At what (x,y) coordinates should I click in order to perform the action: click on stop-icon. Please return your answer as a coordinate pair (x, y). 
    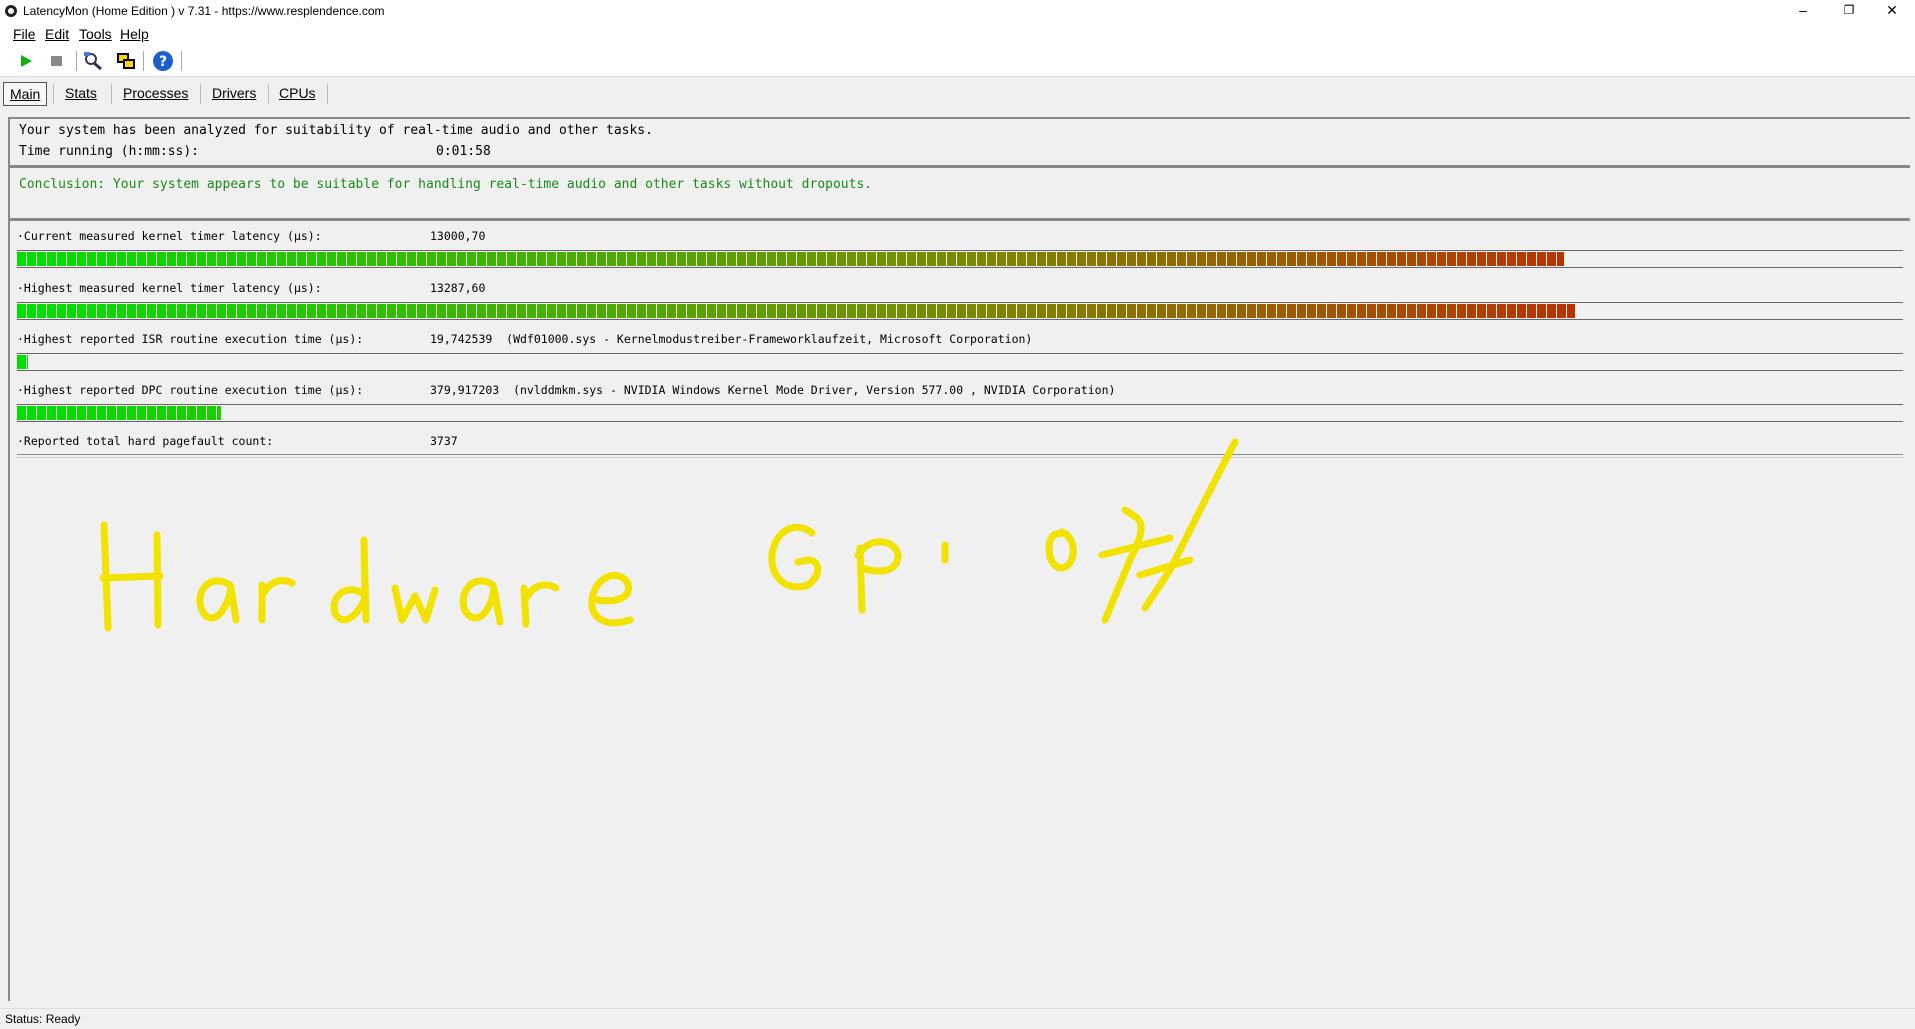
    Looking at the image, I should click on (57, 61).